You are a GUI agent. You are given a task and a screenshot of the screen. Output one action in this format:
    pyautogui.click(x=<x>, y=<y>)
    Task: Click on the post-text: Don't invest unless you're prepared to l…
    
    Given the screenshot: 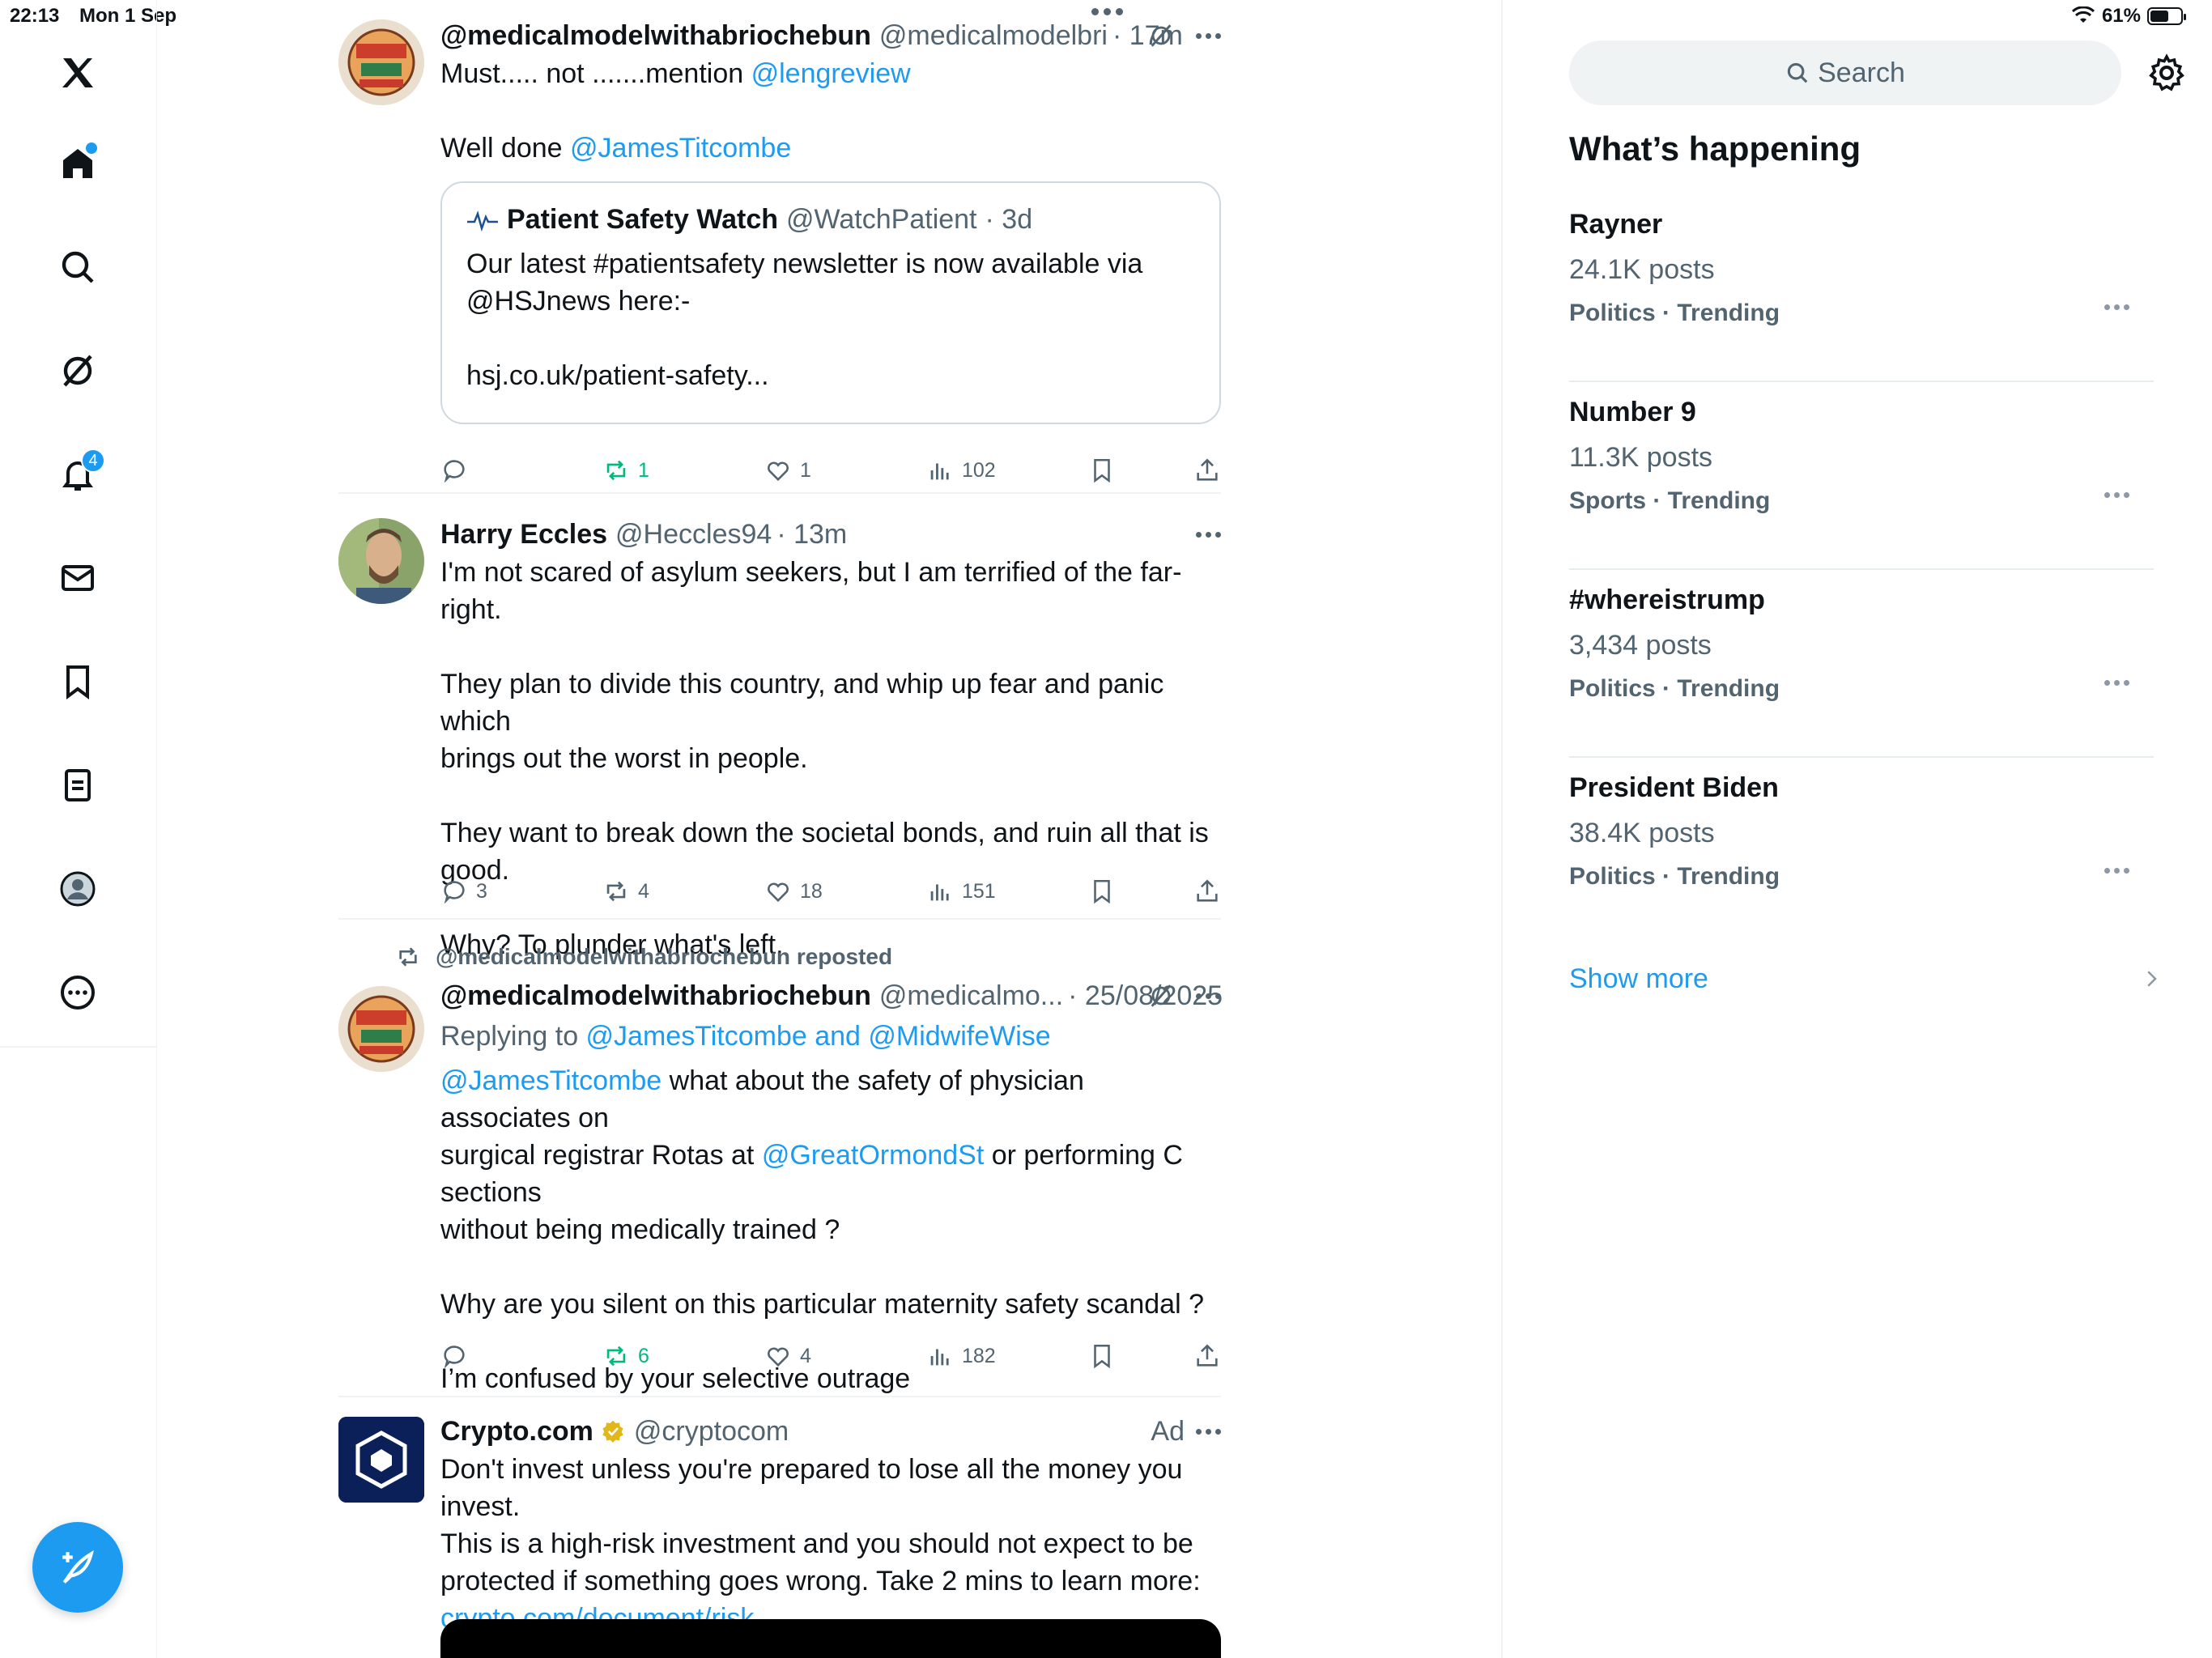 What is the action you would take?
    pyautogui.click(x=831, y=1544)
    